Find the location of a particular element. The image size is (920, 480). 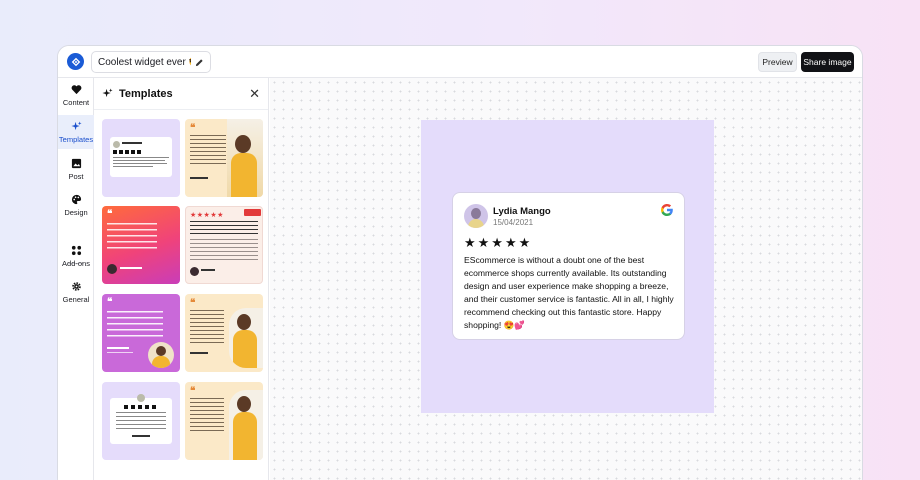

widget-title-text: Coolest widget ever 😎✨ is located at coordinates (144, 62).